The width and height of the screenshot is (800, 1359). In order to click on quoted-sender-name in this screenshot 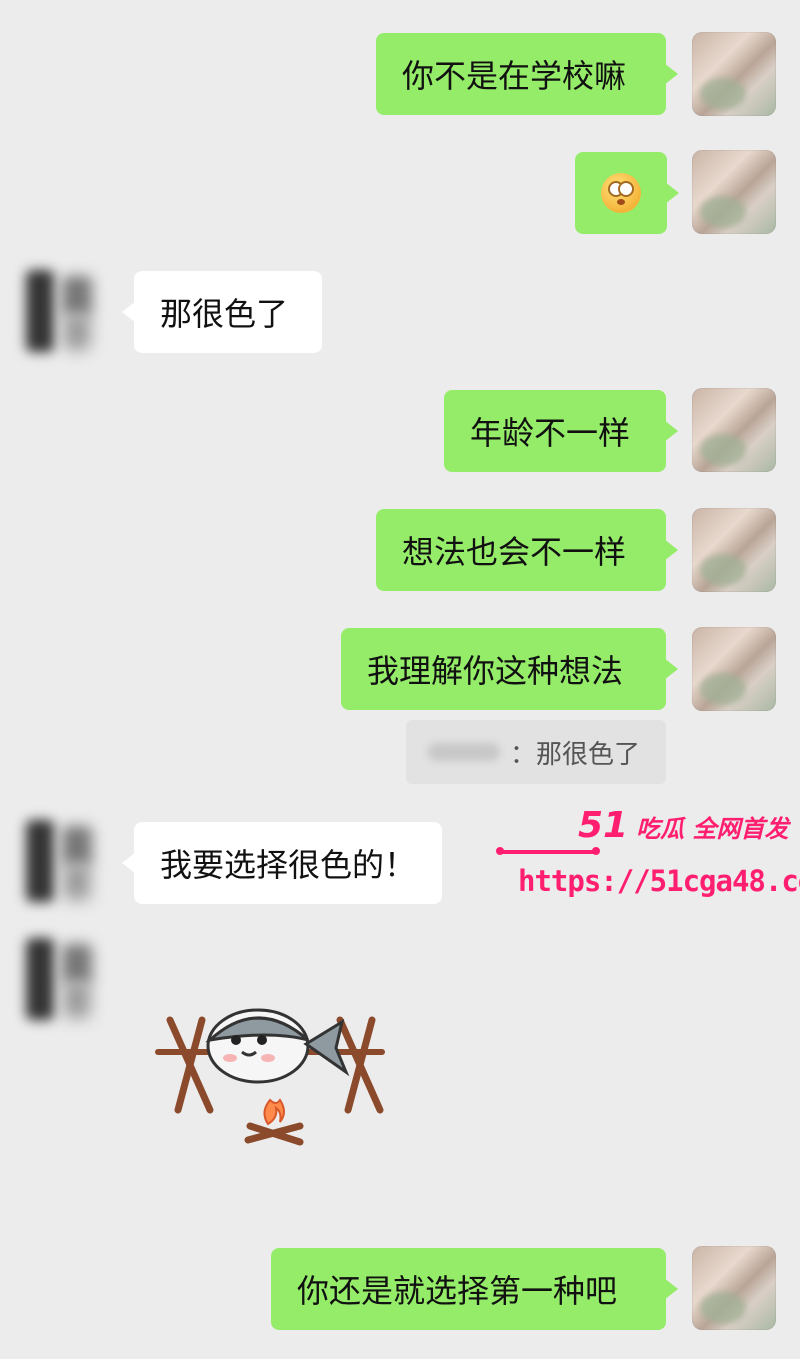, I will do `click(464, 752)`.